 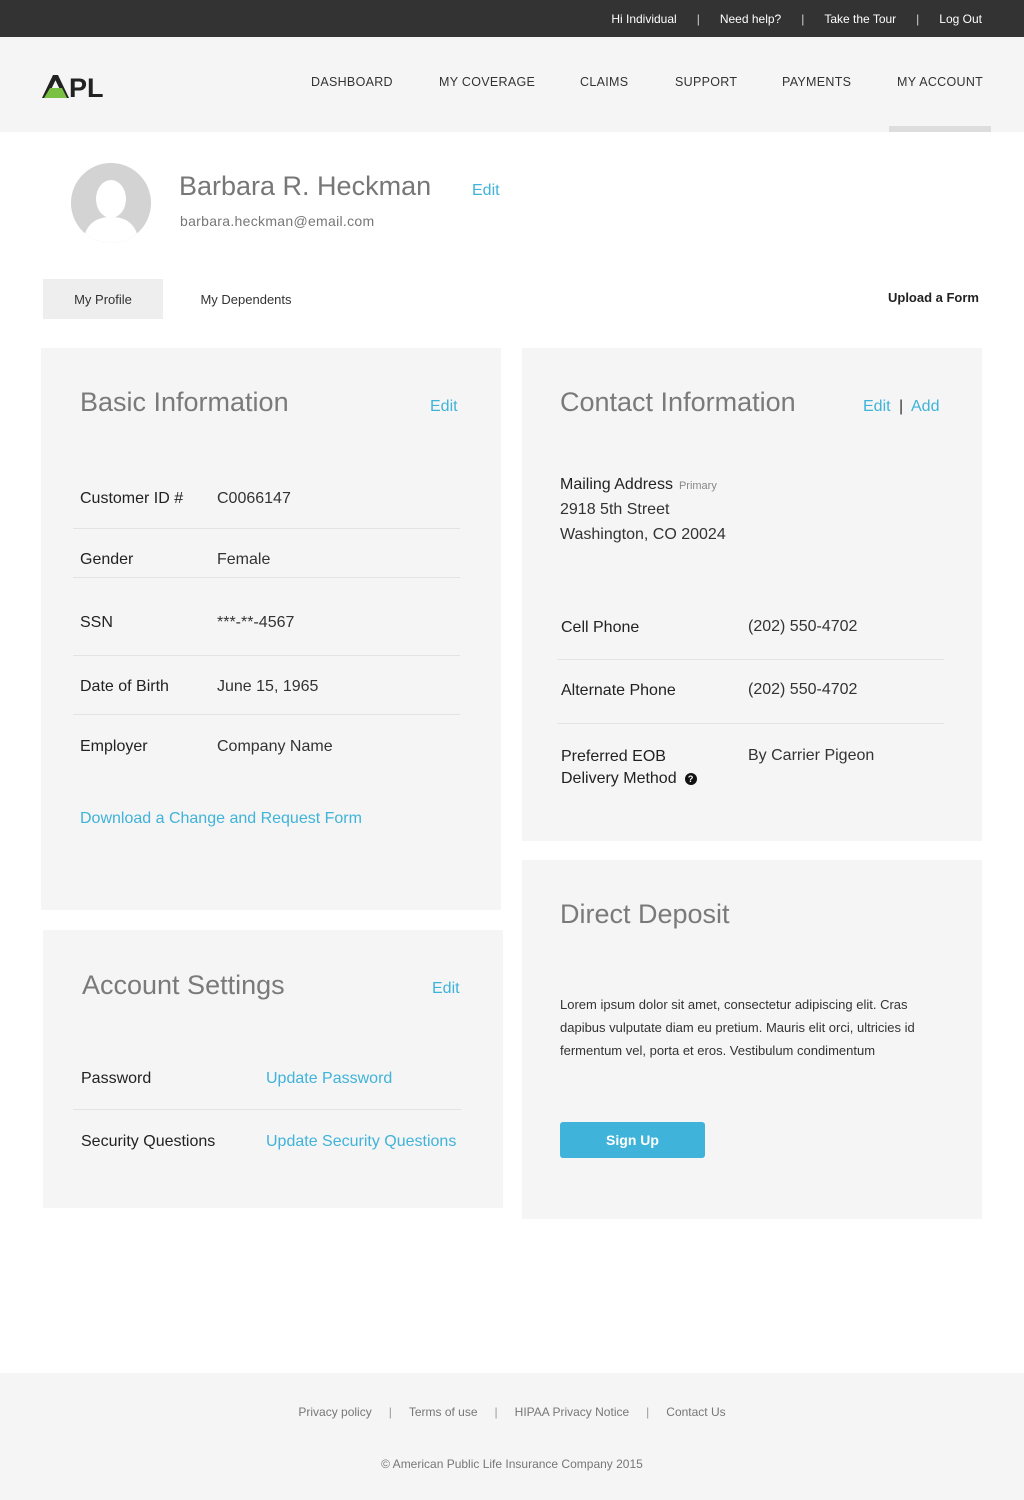 I want to click on contact-us-link: Contact Us, so click(x=695, y=1412).